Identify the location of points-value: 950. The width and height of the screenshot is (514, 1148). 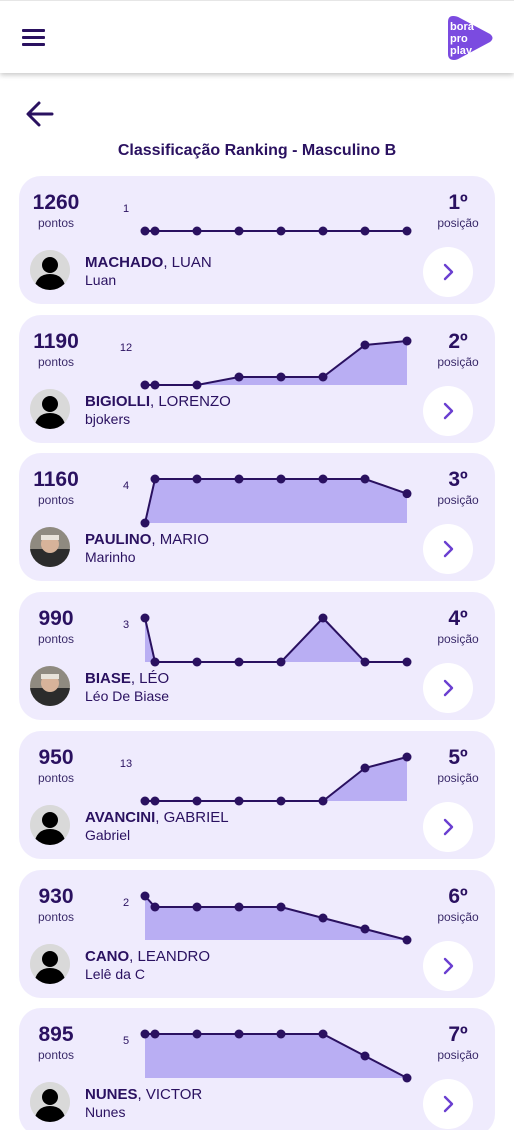
(56, 757).